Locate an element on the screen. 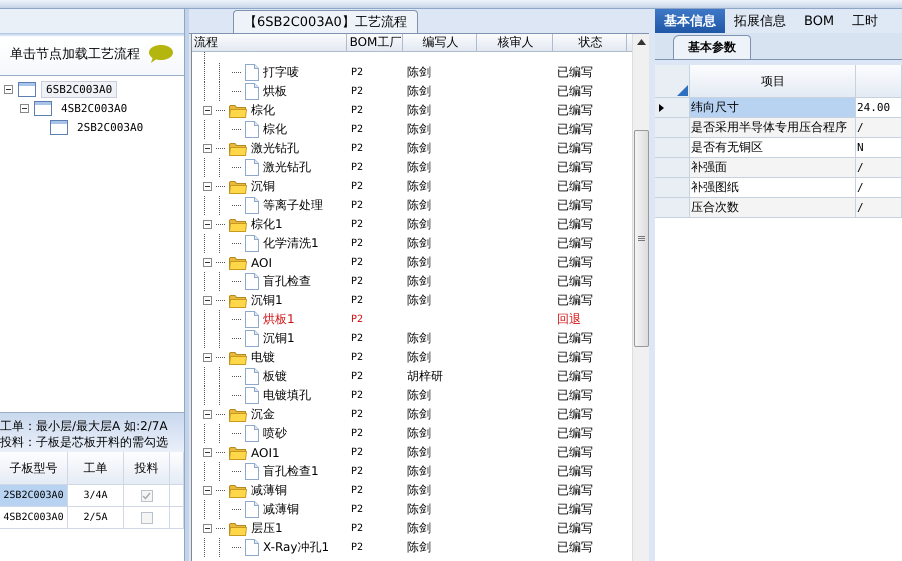  corner-triangle-icon is located at coordinates (682, 90).